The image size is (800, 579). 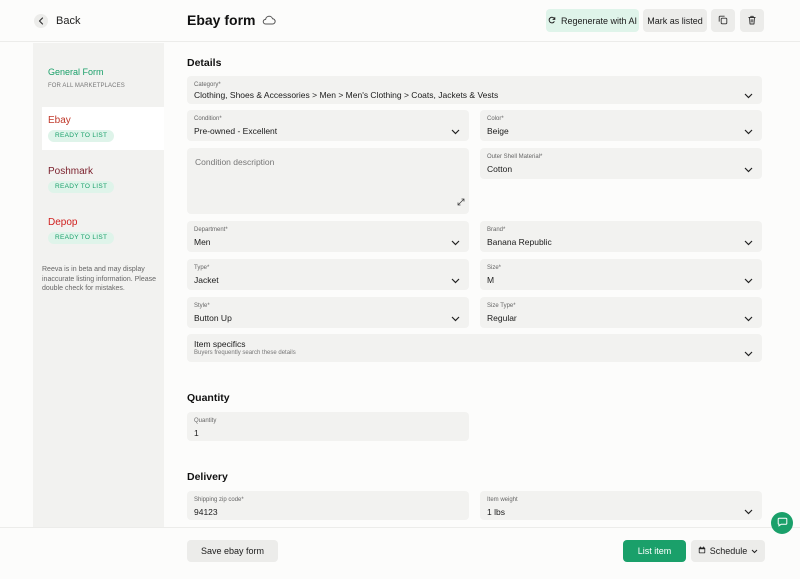 What do you see at coordinates (63, 222) in the screenshot?
I see `sidebar-item-label: Depop` at bounding box center [63, 222].